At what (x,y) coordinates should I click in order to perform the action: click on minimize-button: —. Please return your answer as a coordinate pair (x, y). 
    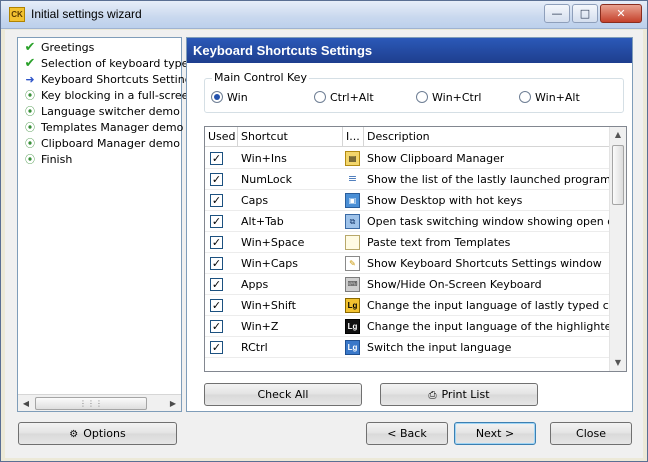
    Looking at the image, I should click on (557, 13).